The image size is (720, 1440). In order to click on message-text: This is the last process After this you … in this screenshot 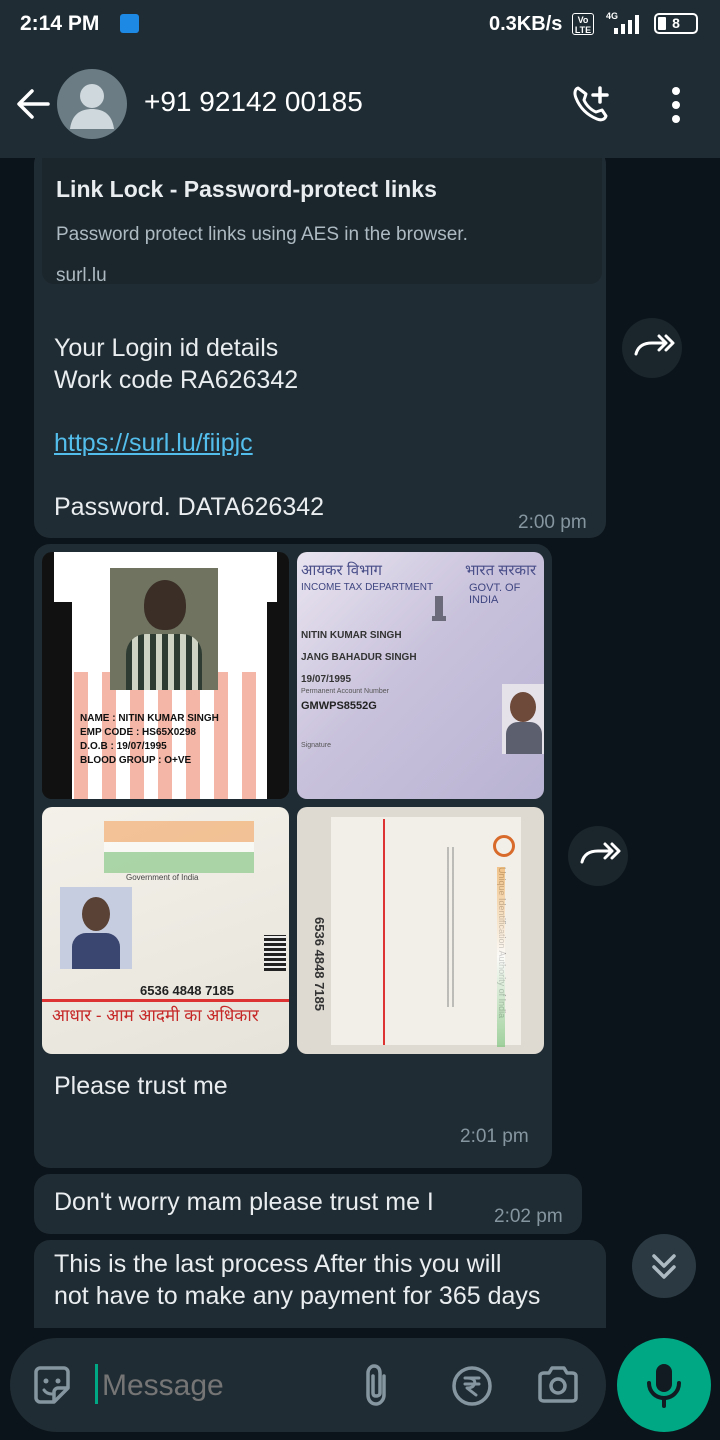, I will do `click(278, 1264)`.